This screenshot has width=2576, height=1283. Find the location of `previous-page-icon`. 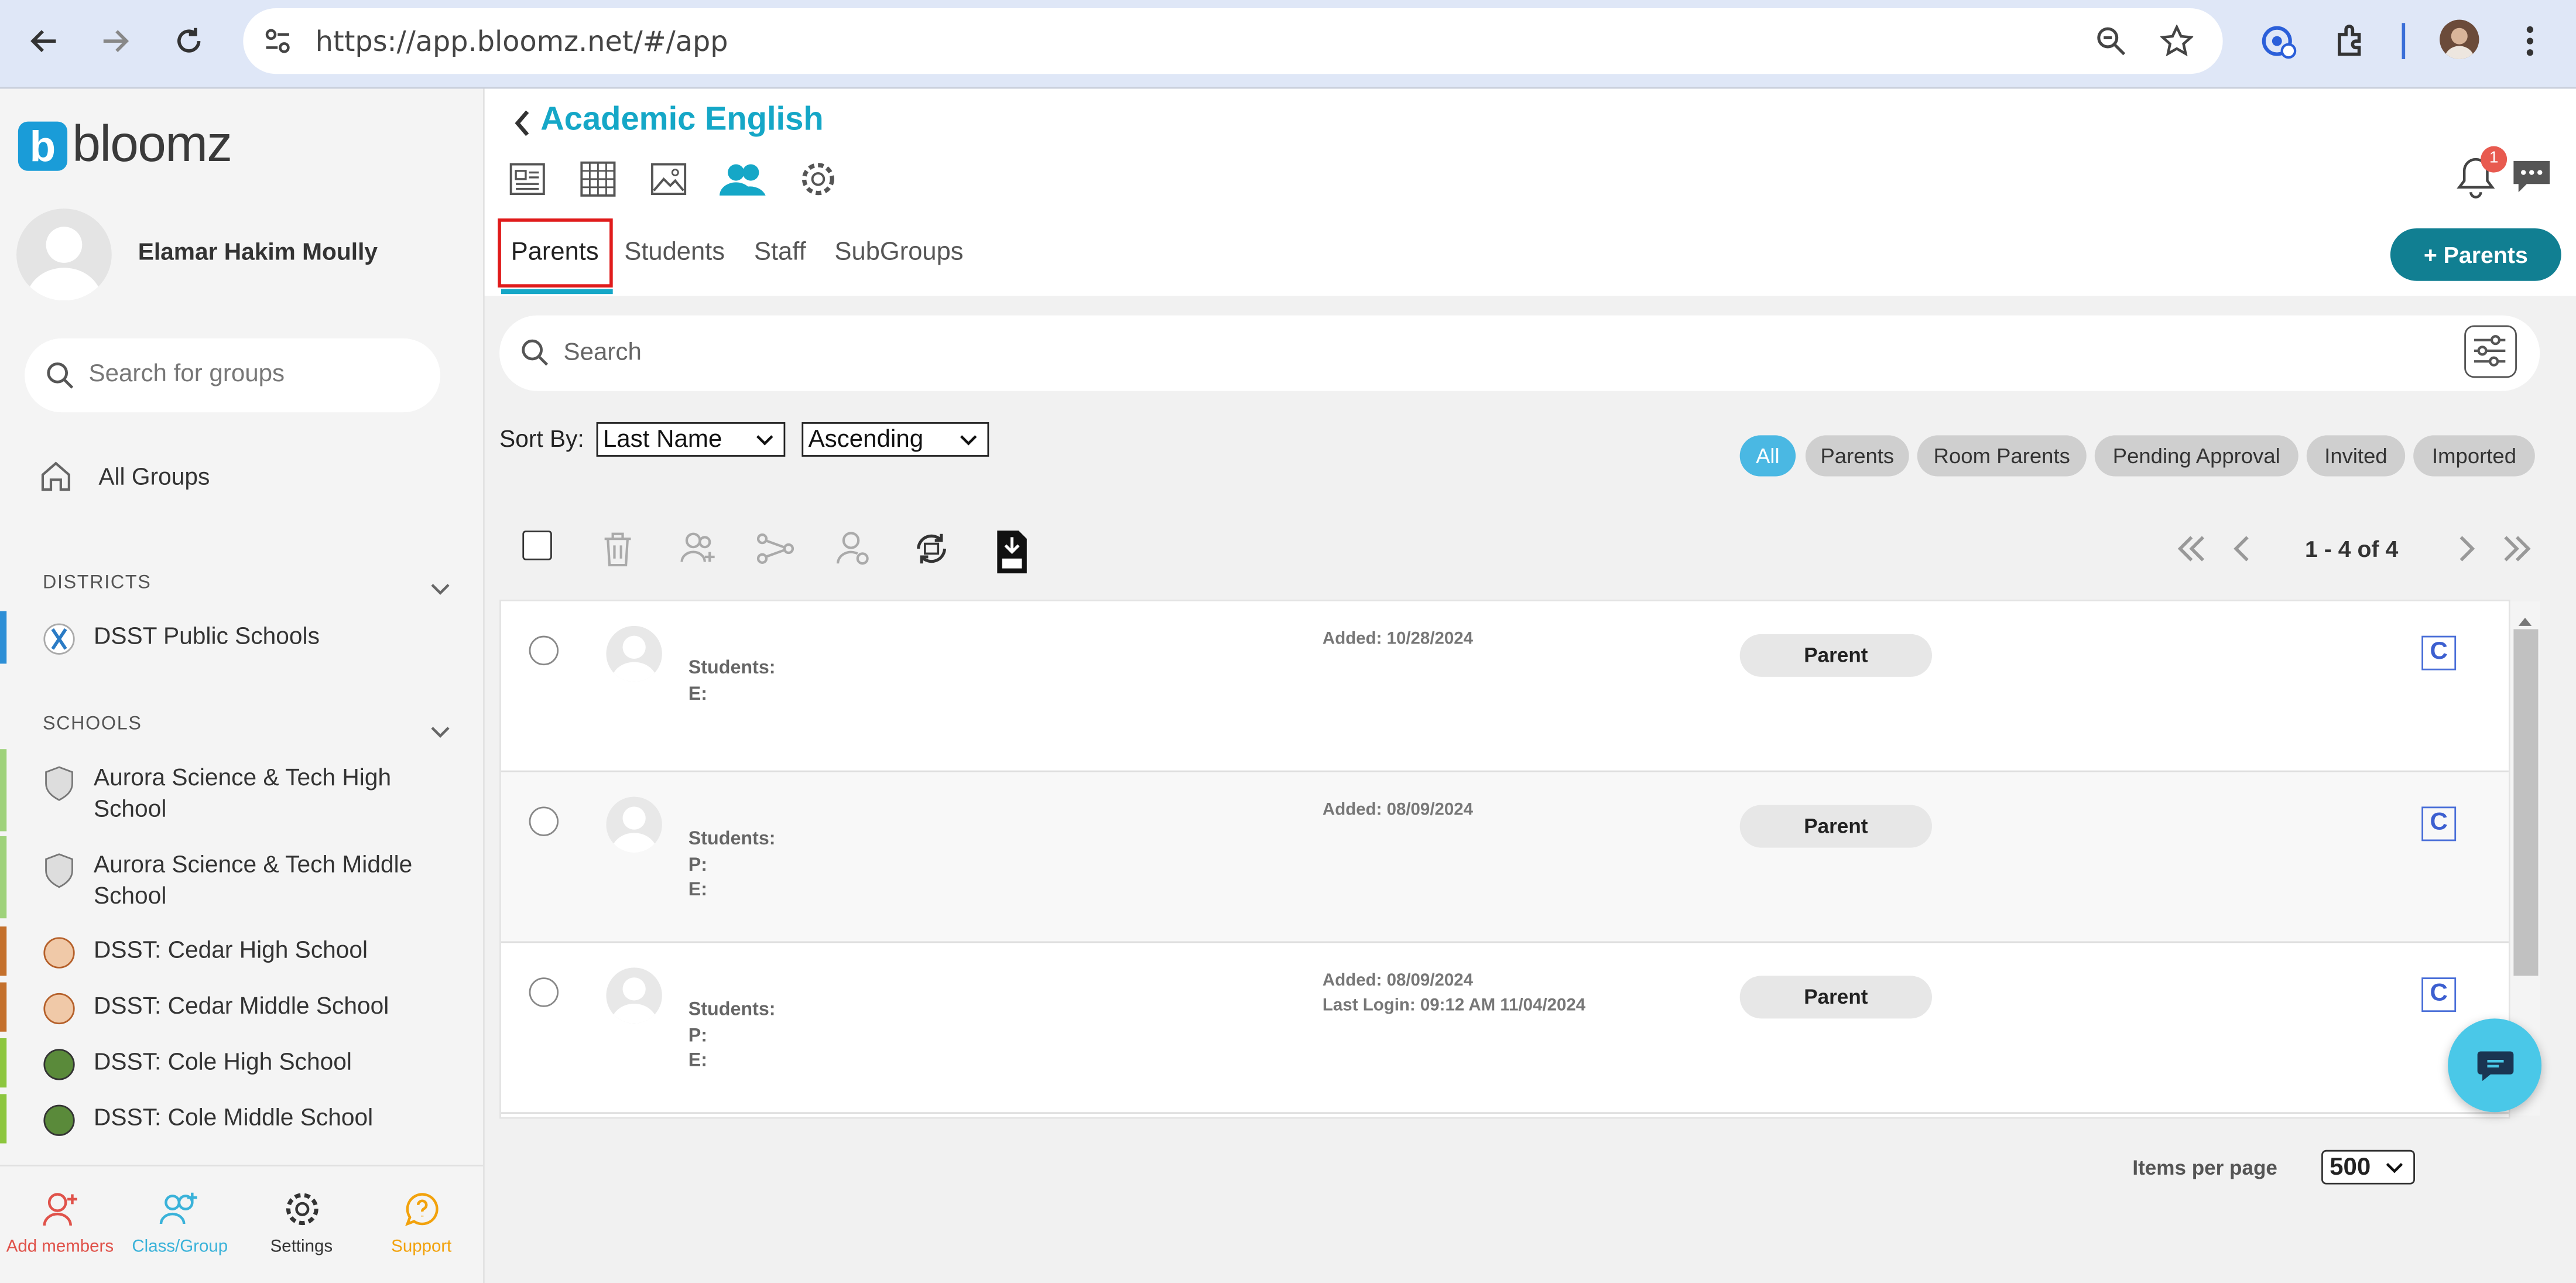

previous-page-icon is located at coordinates (2242, 552).